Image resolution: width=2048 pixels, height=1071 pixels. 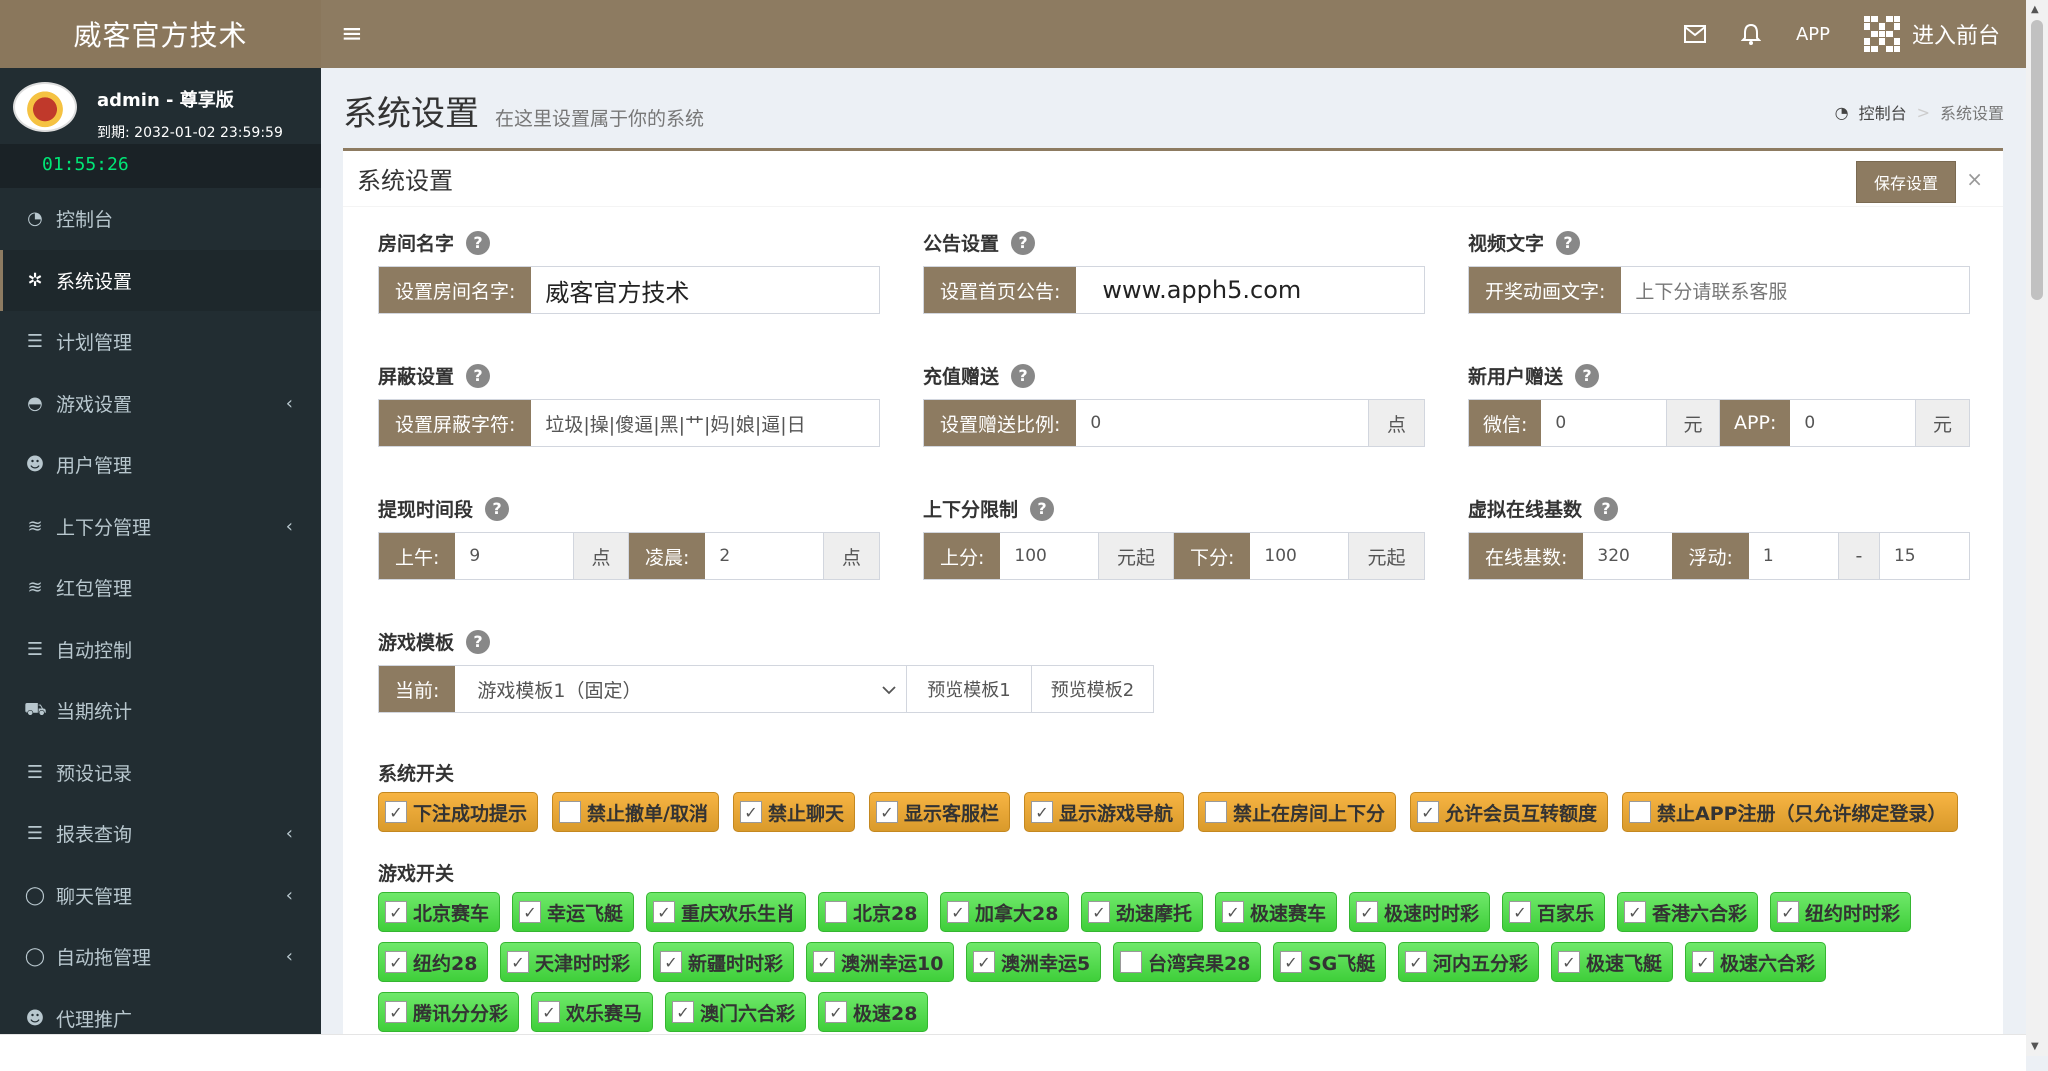 What do you see at coordinates (160, 588) in the screenshot?
I see `sidebar-item: ≋ 红包管理` at bounding box center [160, 588].